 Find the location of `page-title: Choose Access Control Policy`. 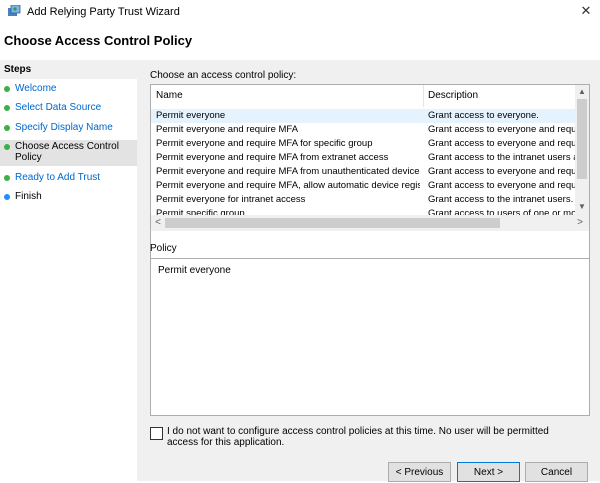

page-title: Choose Access Control Policy is located at coordinates (98, 40).